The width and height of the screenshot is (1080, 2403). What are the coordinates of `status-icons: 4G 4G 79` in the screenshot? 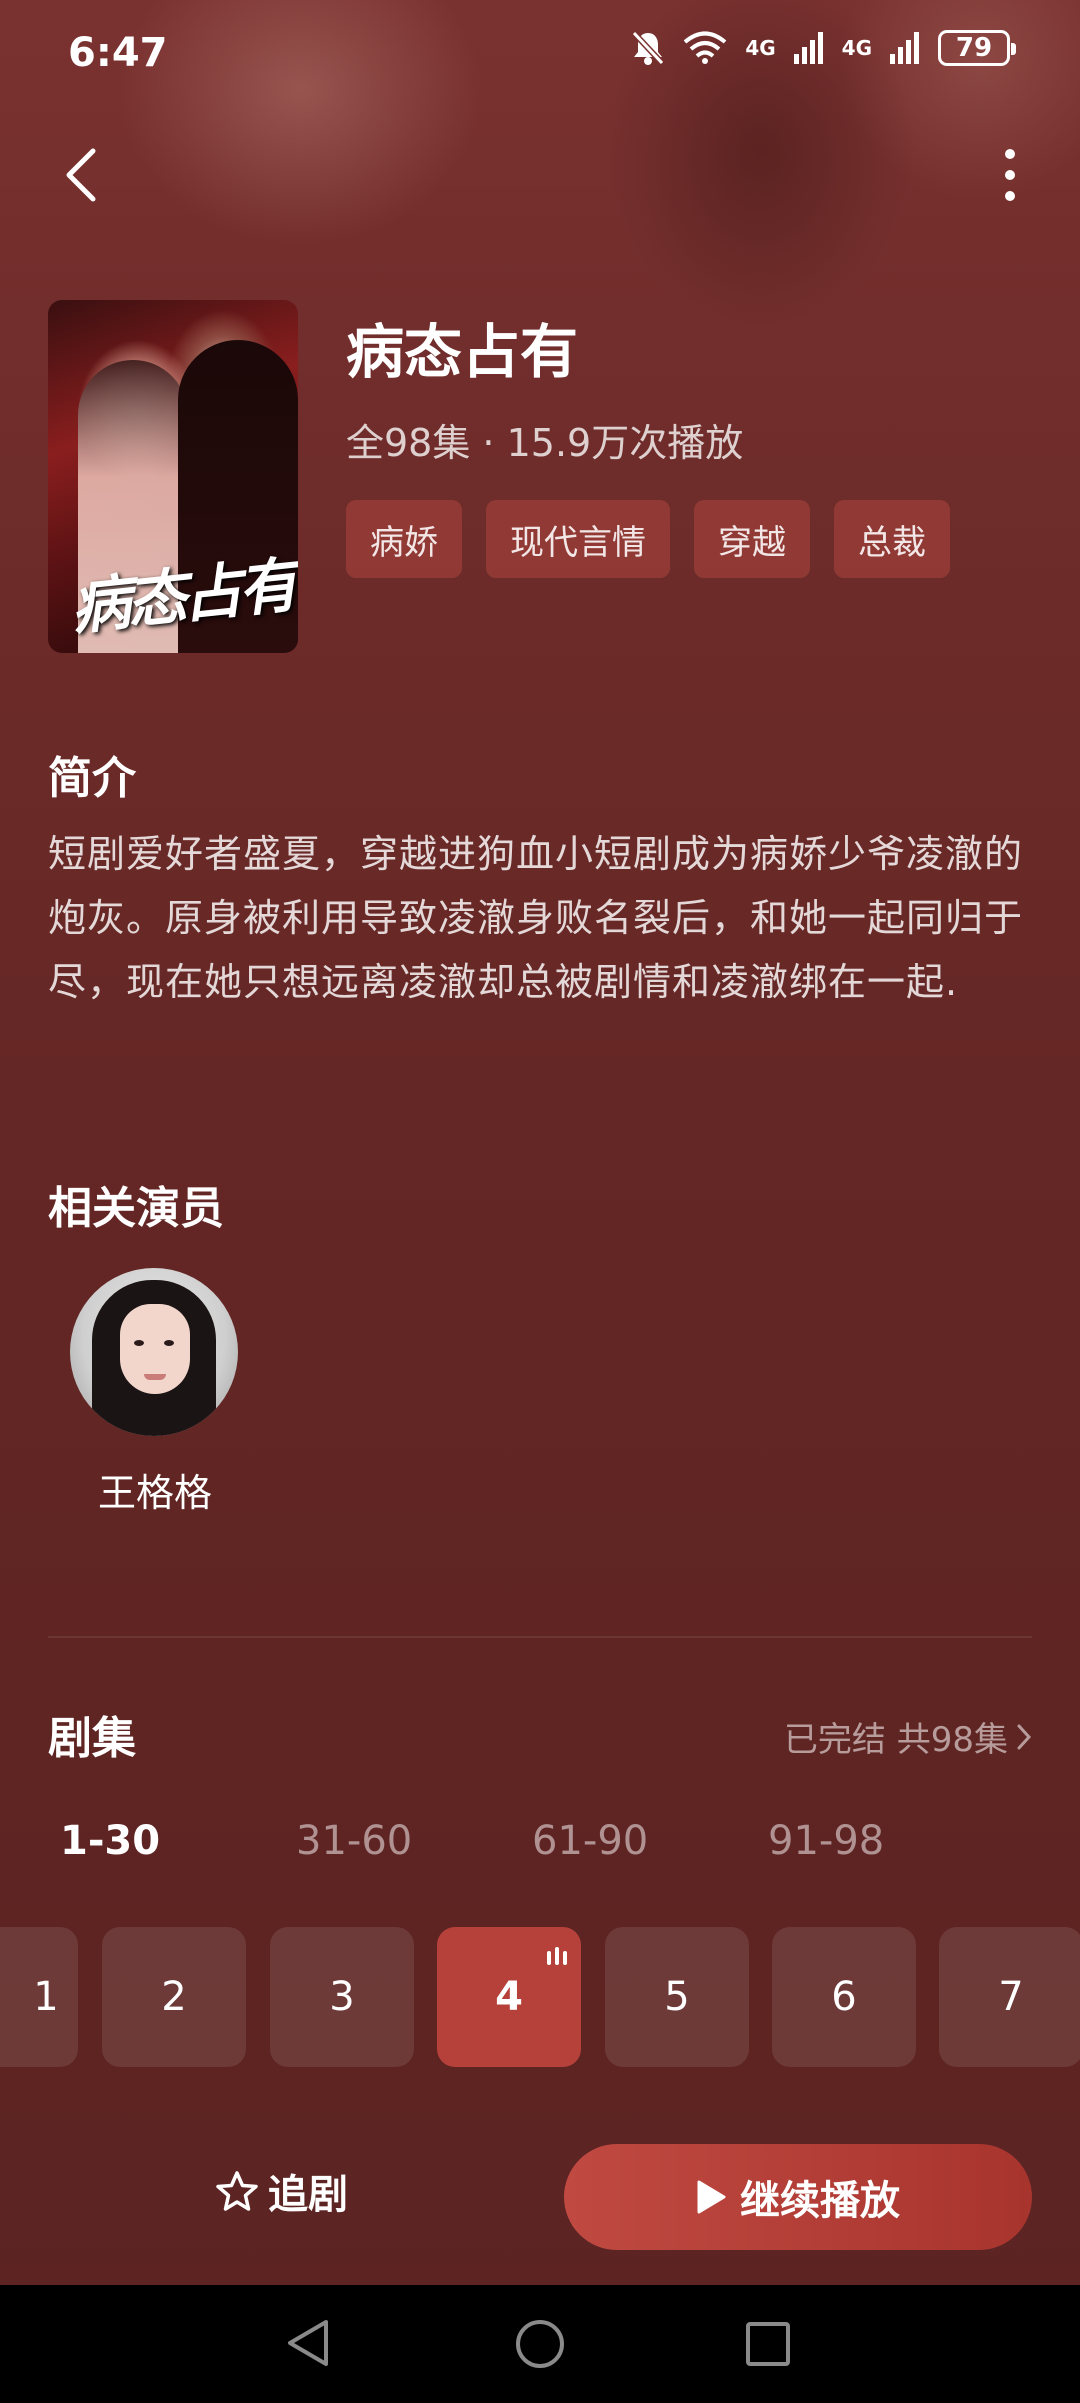 It's located at (823, 48).